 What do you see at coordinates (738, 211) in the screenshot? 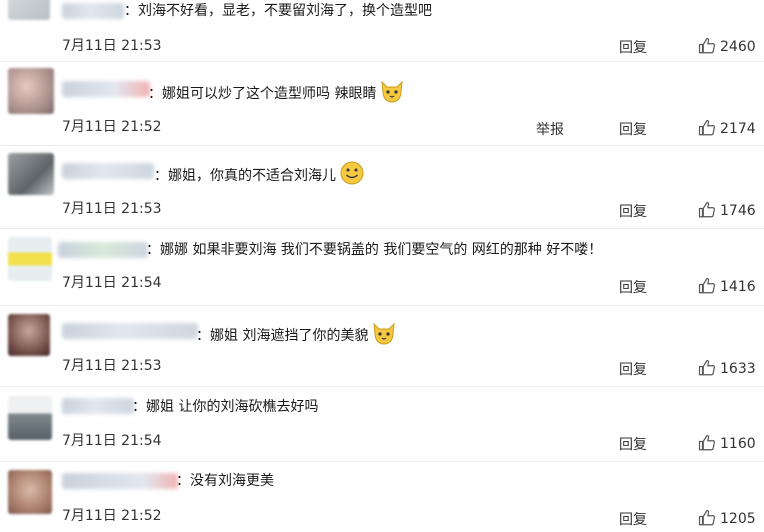
I see `like-count: 1746` at bounding box center [738, 211].